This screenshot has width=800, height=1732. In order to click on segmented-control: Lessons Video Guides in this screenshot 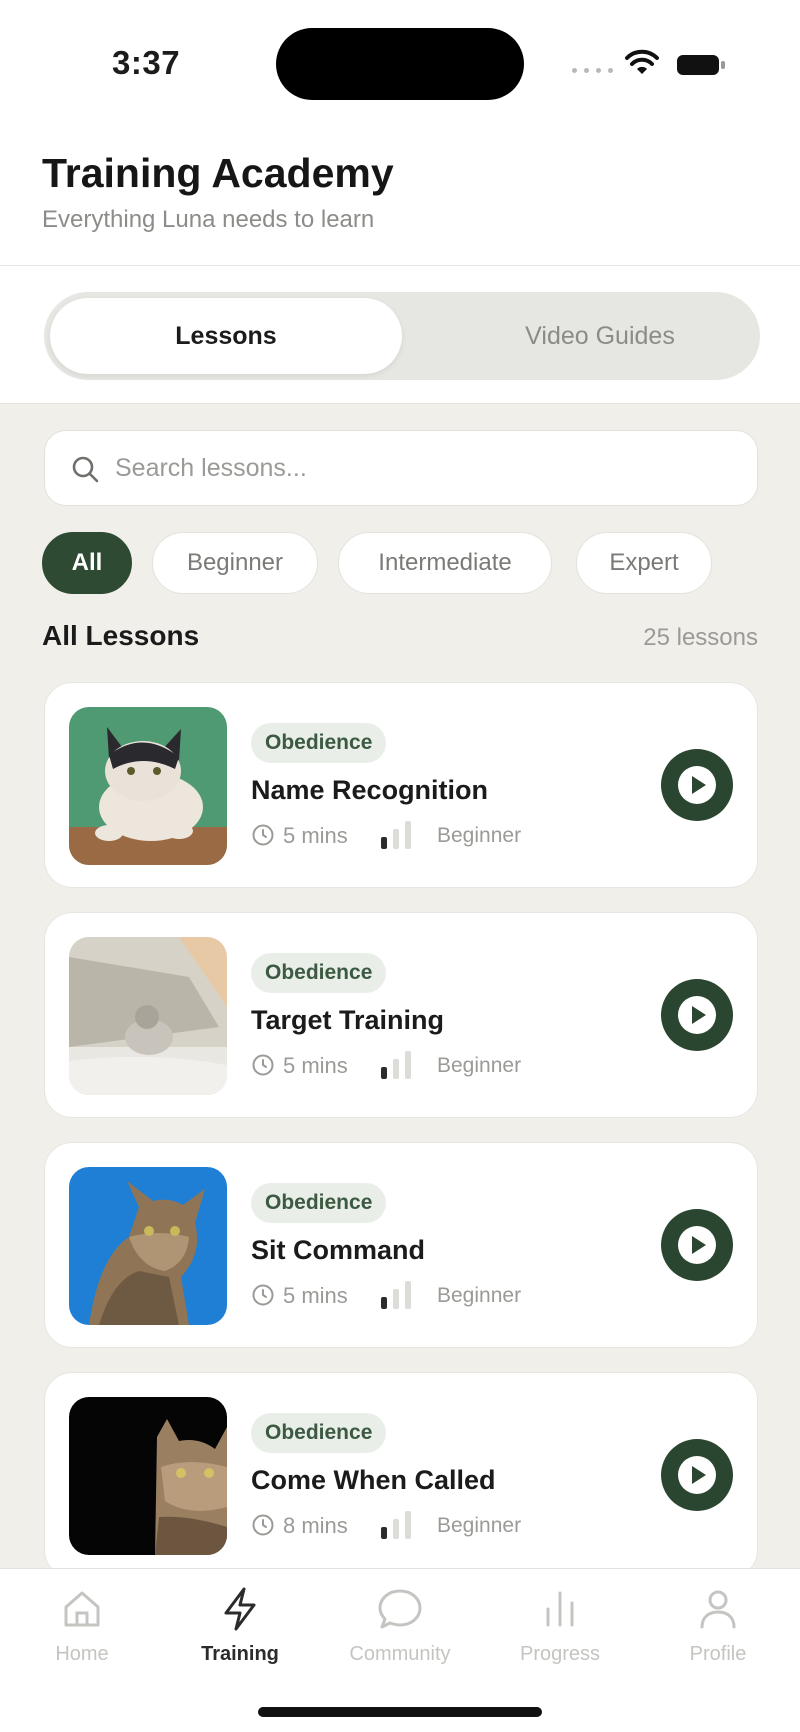, I will do `click(402, 336)`.